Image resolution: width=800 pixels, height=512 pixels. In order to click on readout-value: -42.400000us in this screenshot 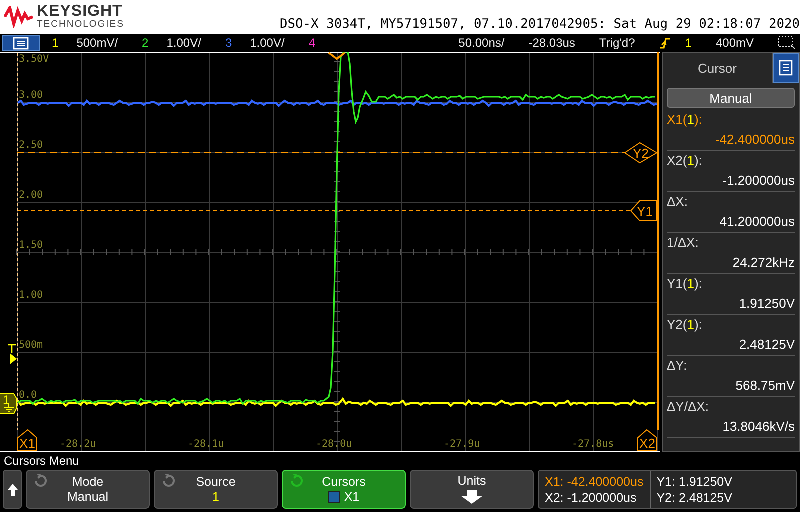, I will do `click(755, 139)`.